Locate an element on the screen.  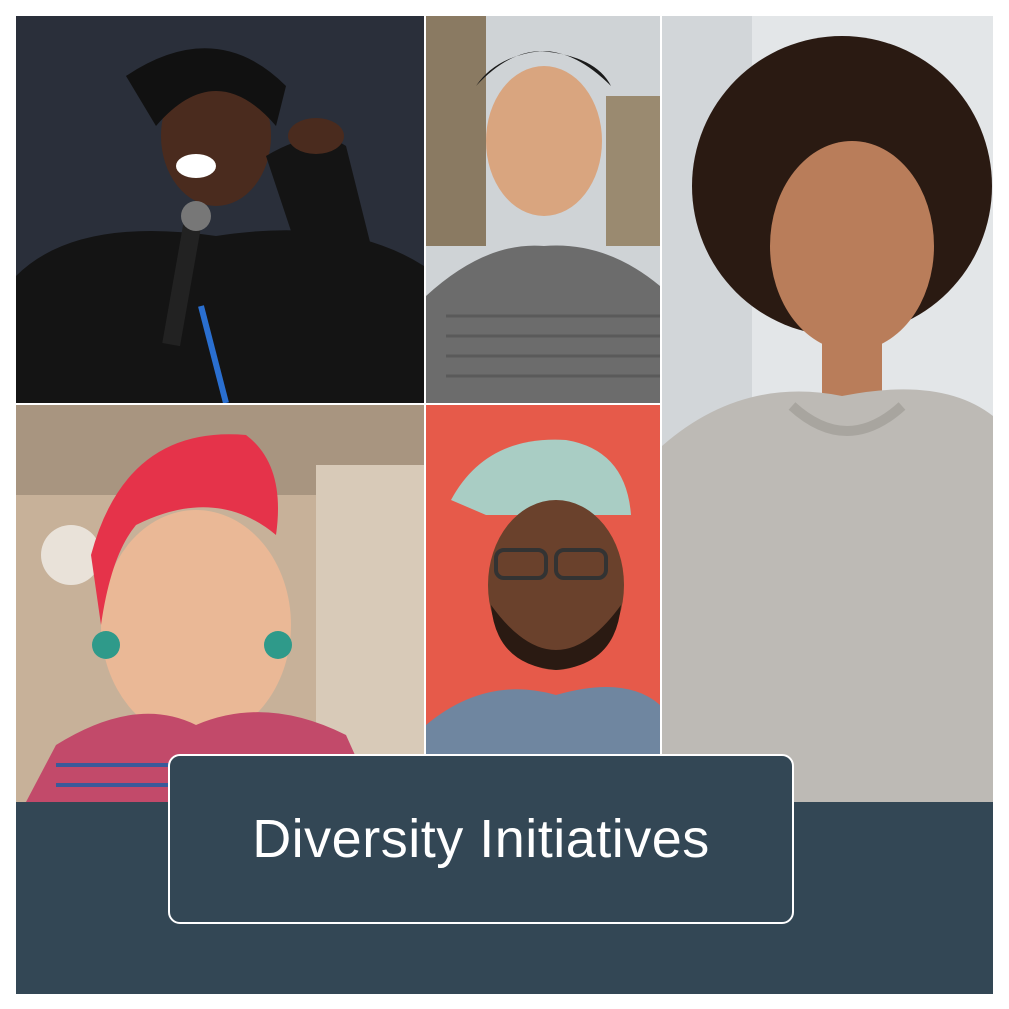
banner-title-box: Diversity Initiatives is located at coordinates (481, 839).